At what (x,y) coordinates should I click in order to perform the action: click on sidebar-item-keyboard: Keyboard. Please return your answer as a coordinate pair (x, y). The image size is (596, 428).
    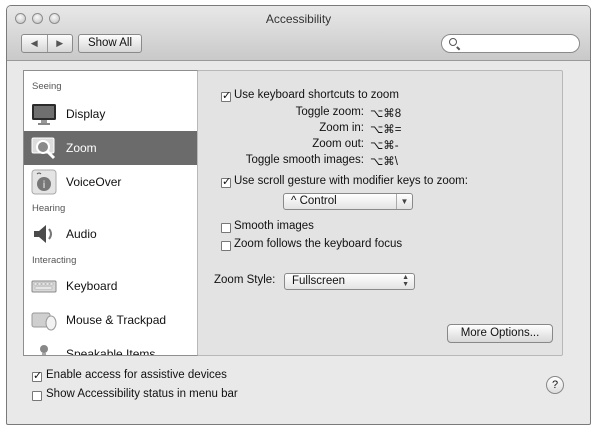
    Looking at the image, I should click on (110, 286).